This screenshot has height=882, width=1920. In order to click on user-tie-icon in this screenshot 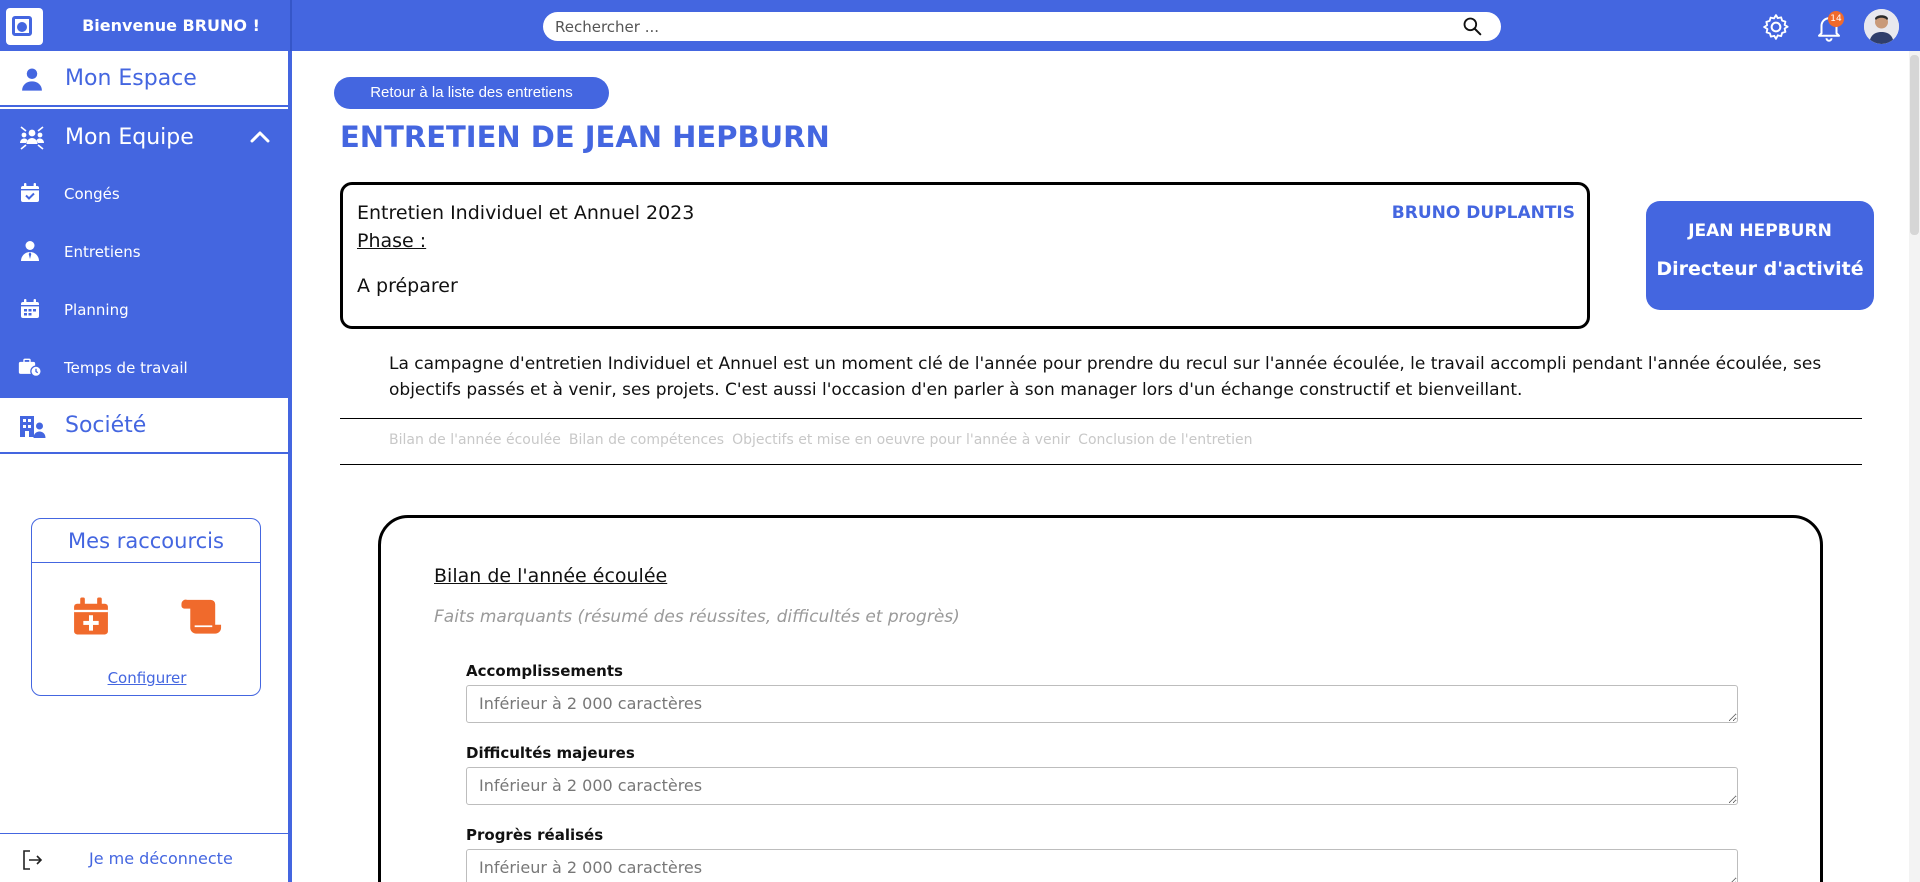, I will do `click(30, 251)`.